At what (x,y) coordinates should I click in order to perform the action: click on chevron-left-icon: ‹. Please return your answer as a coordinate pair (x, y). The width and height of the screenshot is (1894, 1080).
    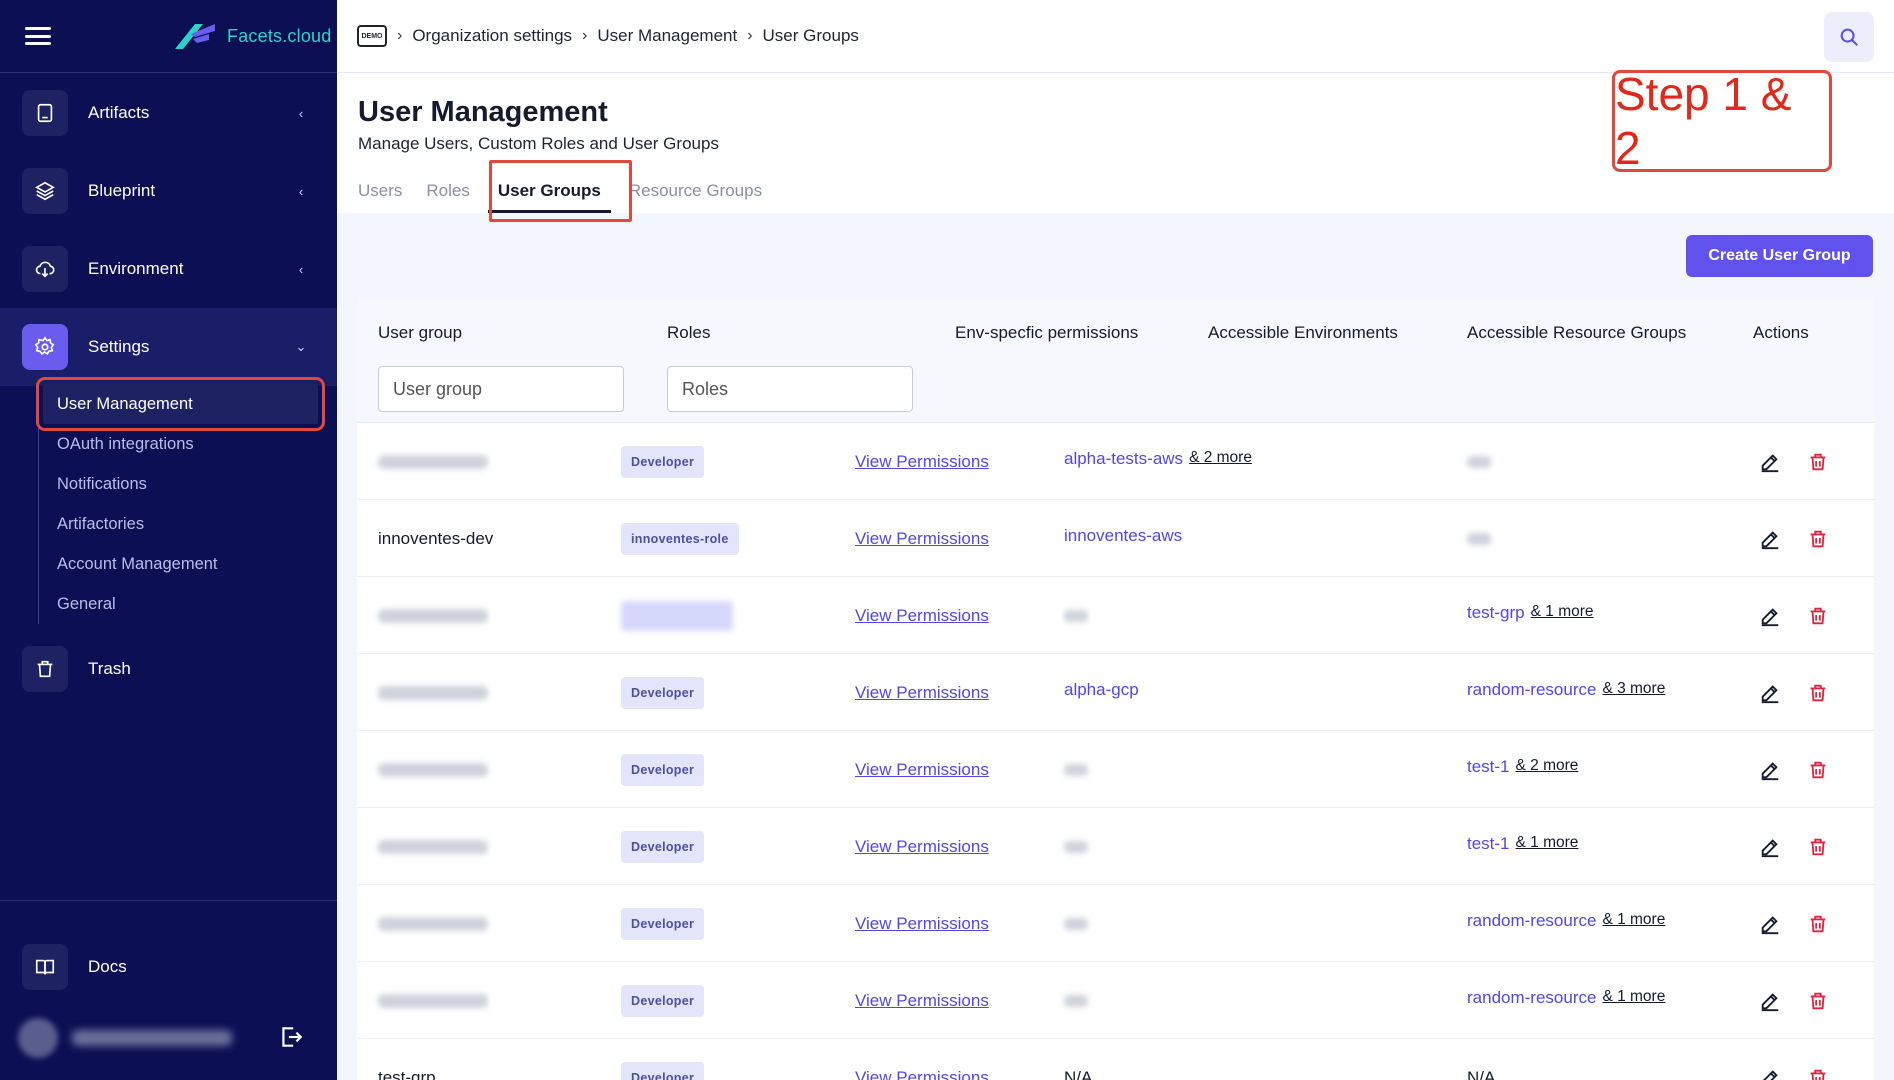
    Looking at the image, I should click on (301, 269).